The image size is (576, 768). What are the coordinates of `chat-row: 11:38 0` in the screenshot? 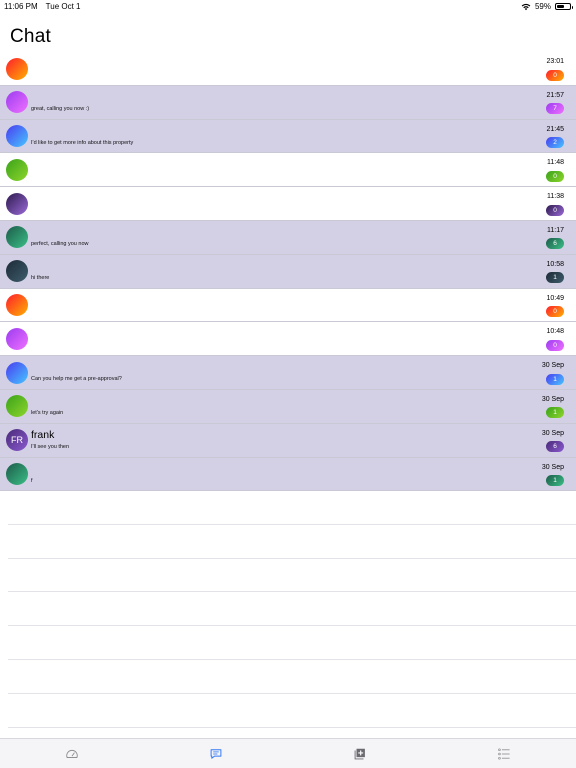 It's located at (288, 204).